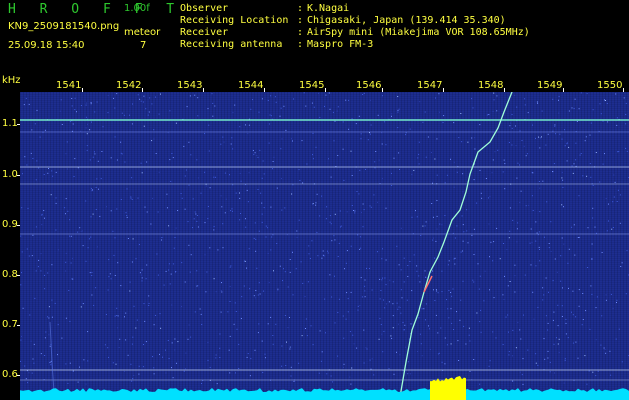  What do you see at coordinates (369, 85) in the screenshot?
I see `x-tick-label: 1546` at bounding box center [369, 85].